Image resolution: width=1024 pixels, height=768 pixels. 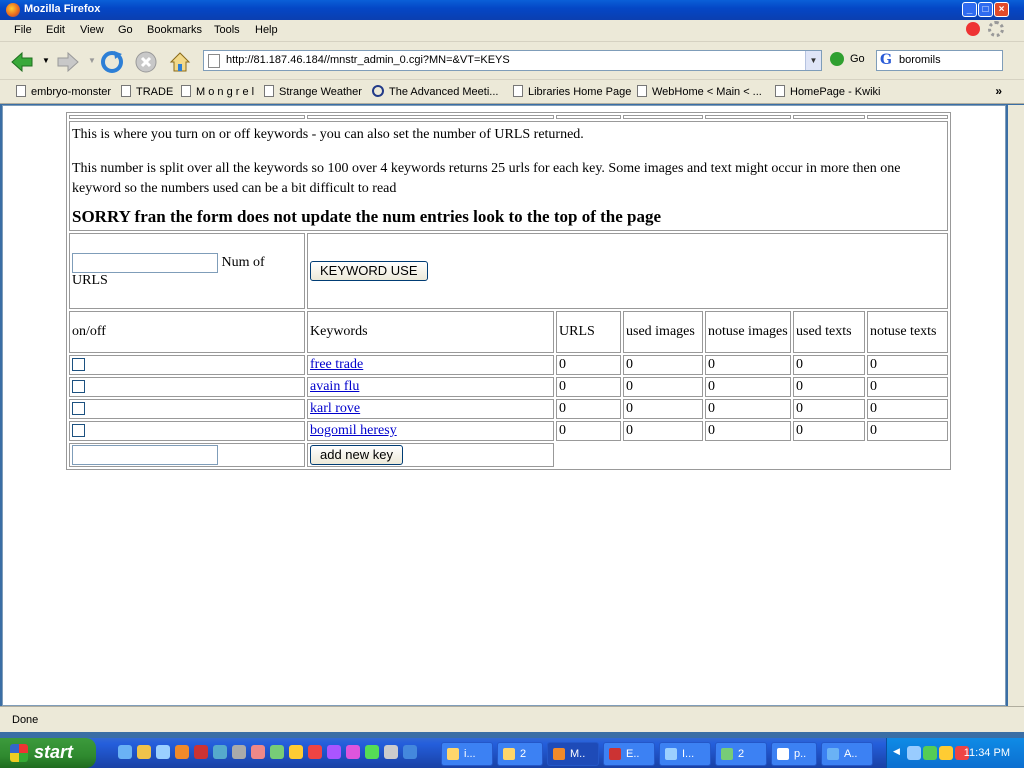 I want to click on tray-network-icon, so click(x=914, y=753).